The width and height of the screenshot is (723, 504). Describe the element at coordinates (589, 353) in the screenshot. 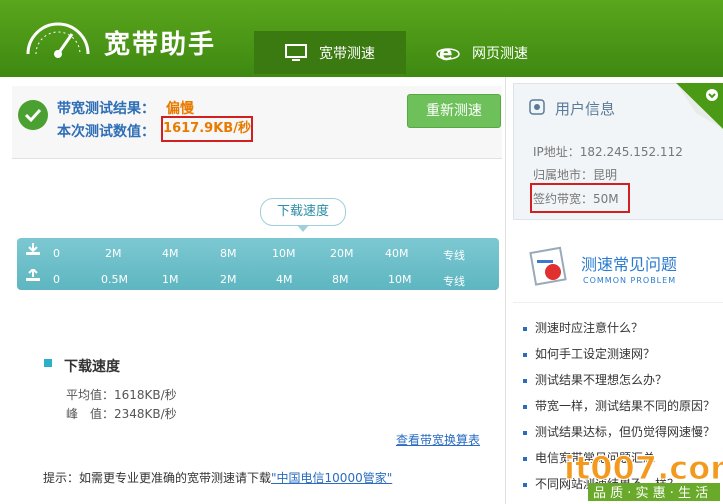

I see `faq-item: 如何手工设定测速网？` at that location.